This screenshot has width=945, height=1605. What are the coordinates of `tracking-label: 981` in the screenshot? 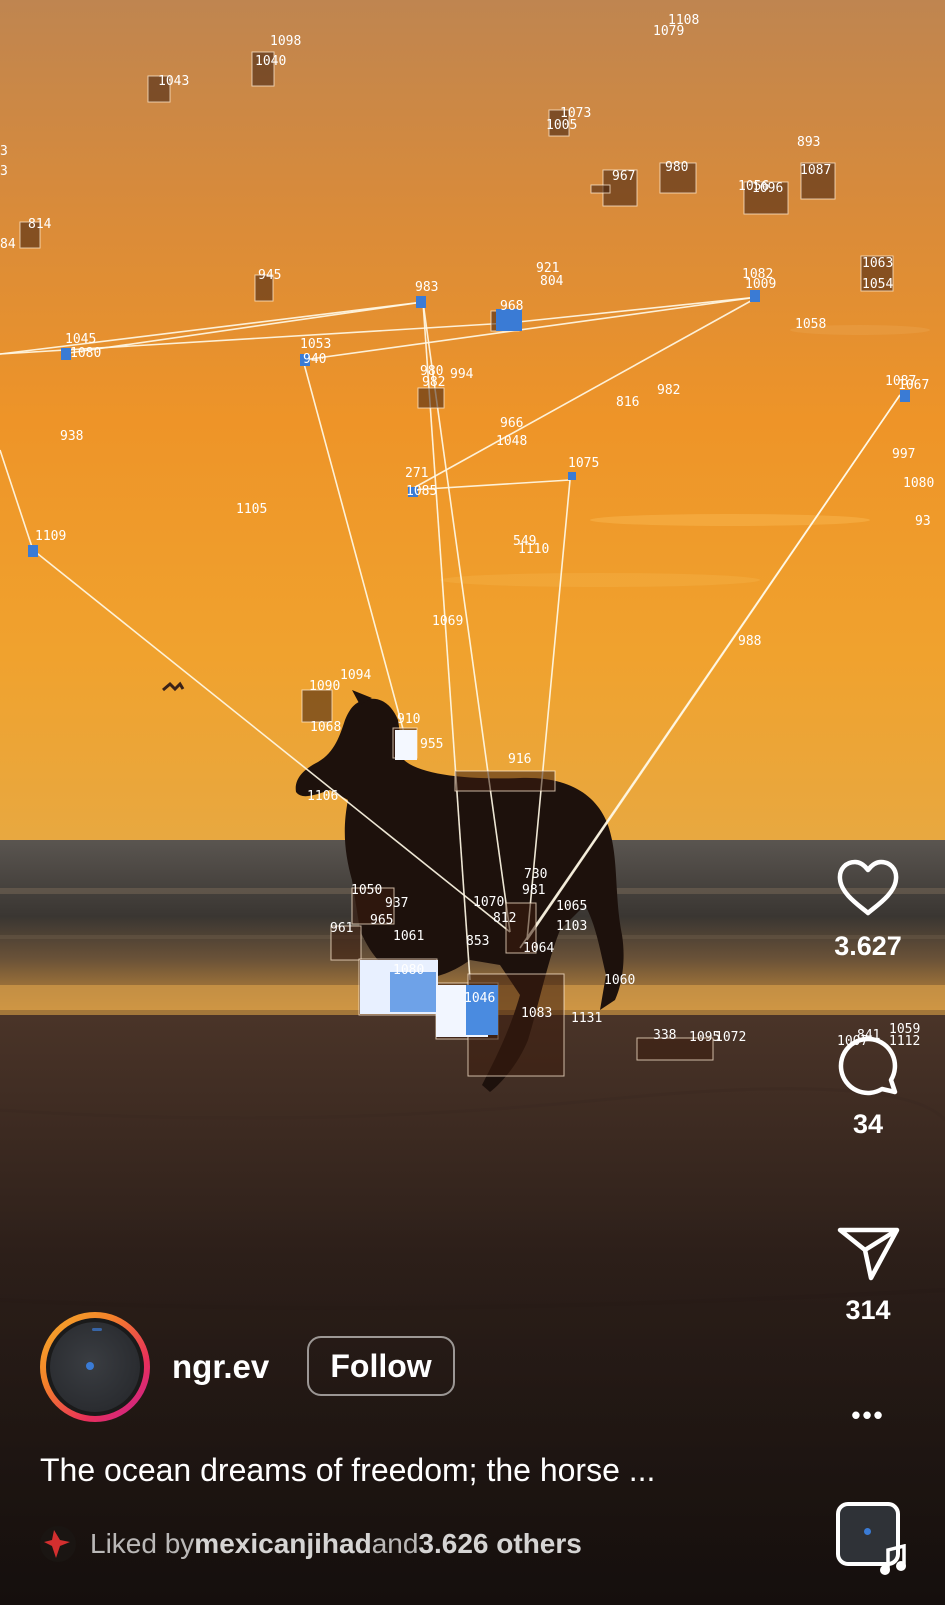 It's located at (533, 890).